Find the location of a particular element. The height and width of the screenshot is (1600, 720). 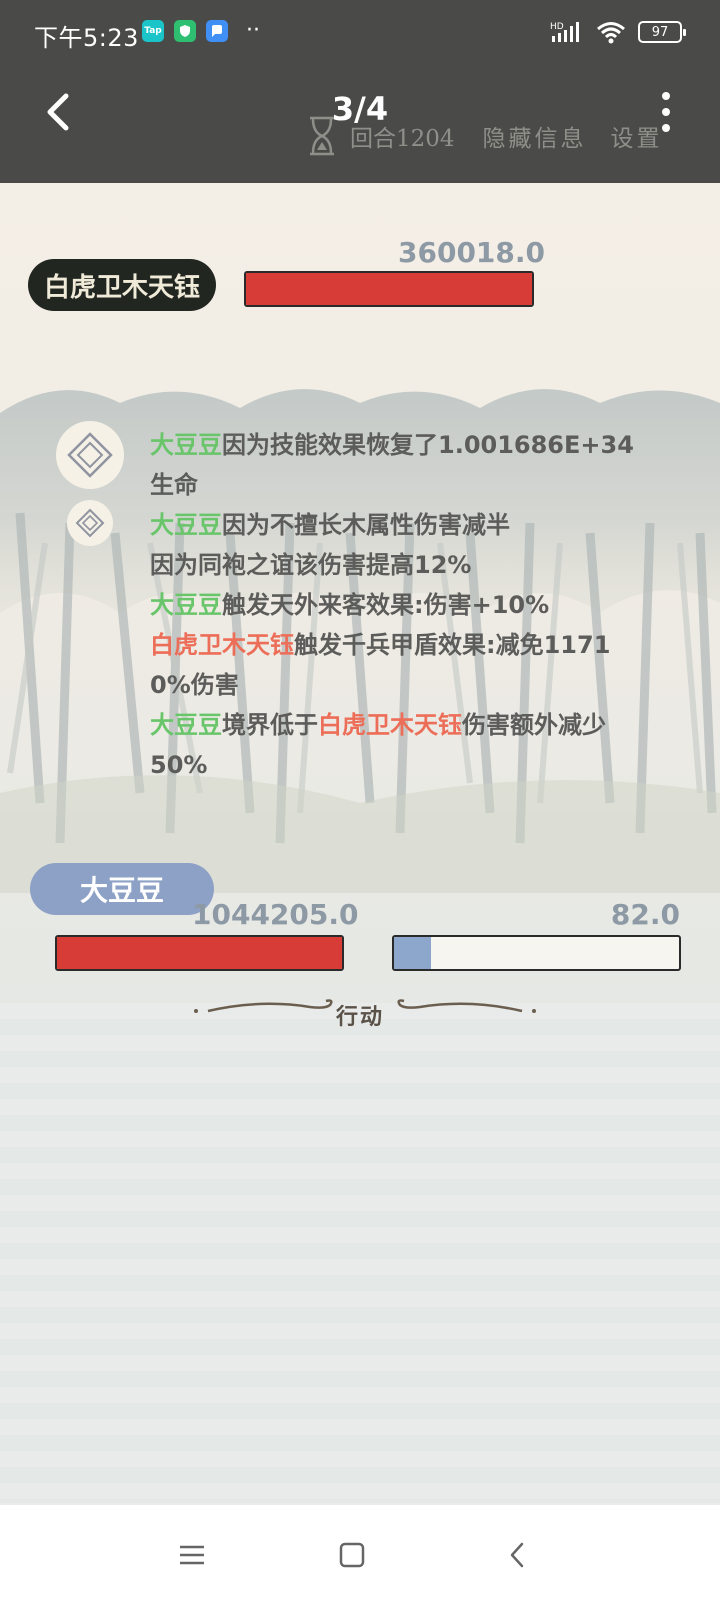

settings-button: 设置 is located at coordinates (637, 136).